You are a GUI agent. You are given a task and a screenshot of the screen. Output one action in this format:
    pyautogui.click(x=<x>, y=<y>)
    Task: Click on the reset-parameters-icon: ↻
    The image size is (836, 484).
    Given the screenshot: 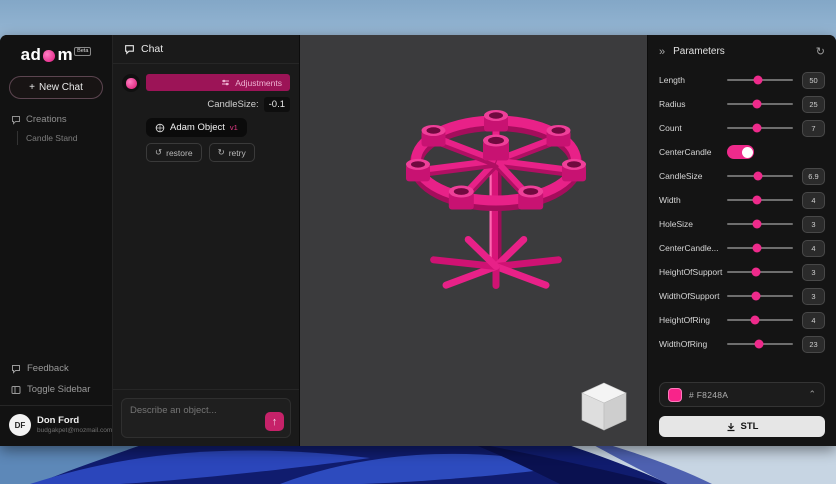 What is the action you would take?
    pyautogui.click(x=820, y=51)
    